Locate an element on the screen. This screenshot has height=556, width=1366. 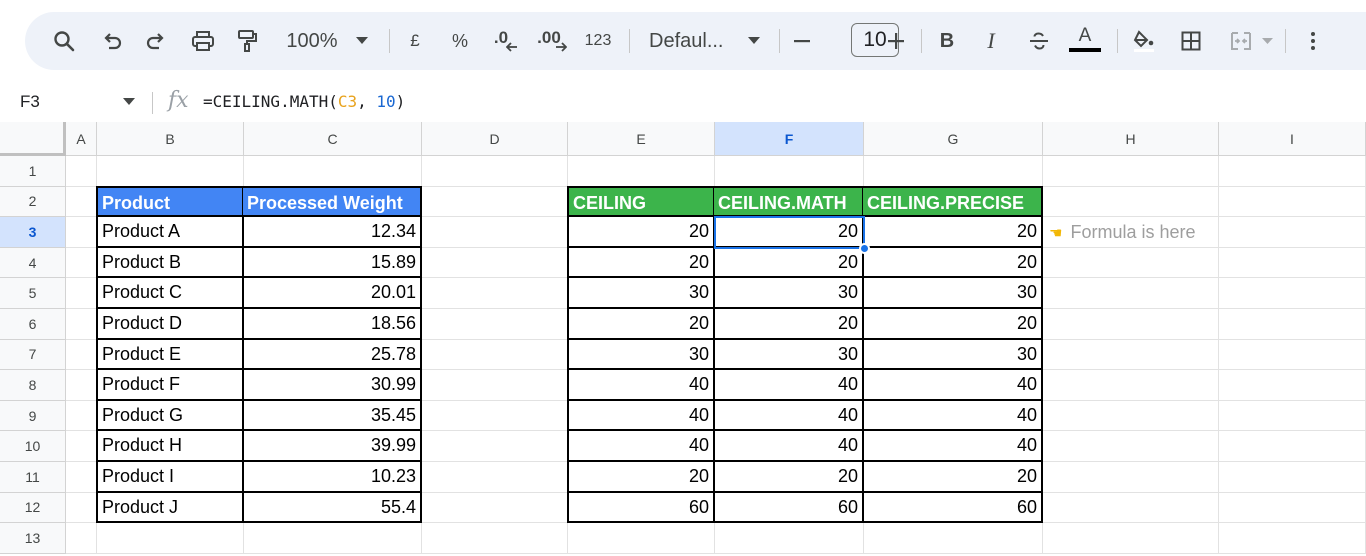
right-table-header: CEILING.MATH is located at coordinates (789, 201).